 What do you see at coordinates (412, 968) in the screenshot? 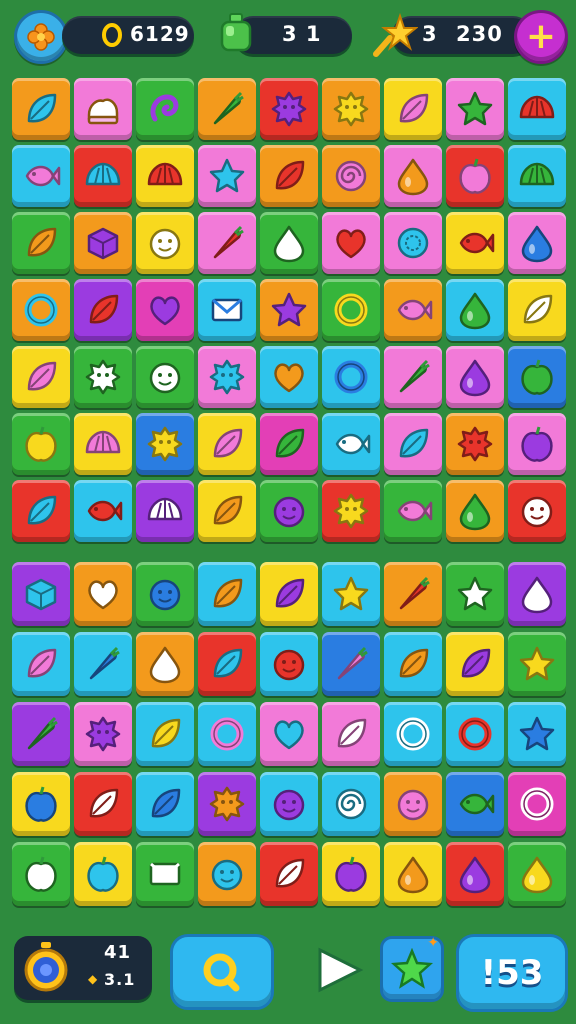
I see `star-booster-button: ✦` at bounding box center [412, 968].